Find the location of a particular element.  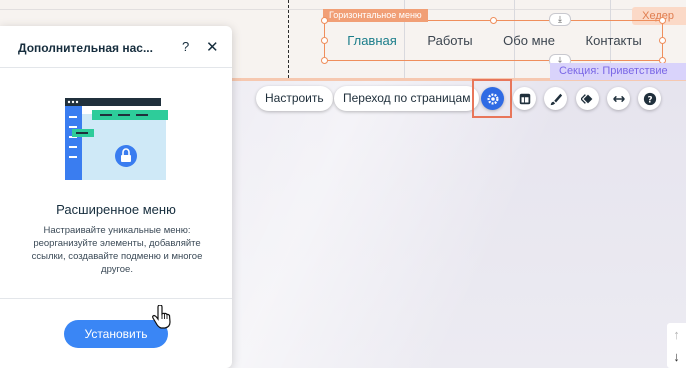

menu-item-home: Главная is located at coordinates (371, 40).